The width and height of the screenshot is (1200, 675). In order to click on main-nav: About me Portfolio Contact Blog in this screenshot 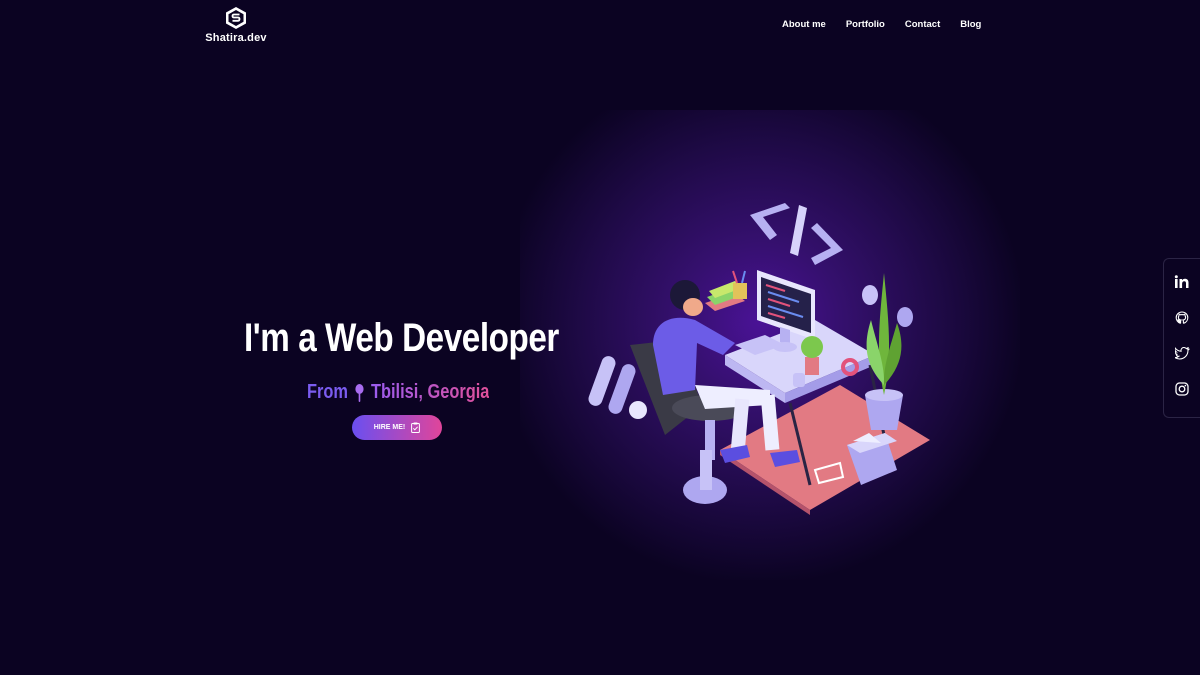, I will do `click(881, 24)`.